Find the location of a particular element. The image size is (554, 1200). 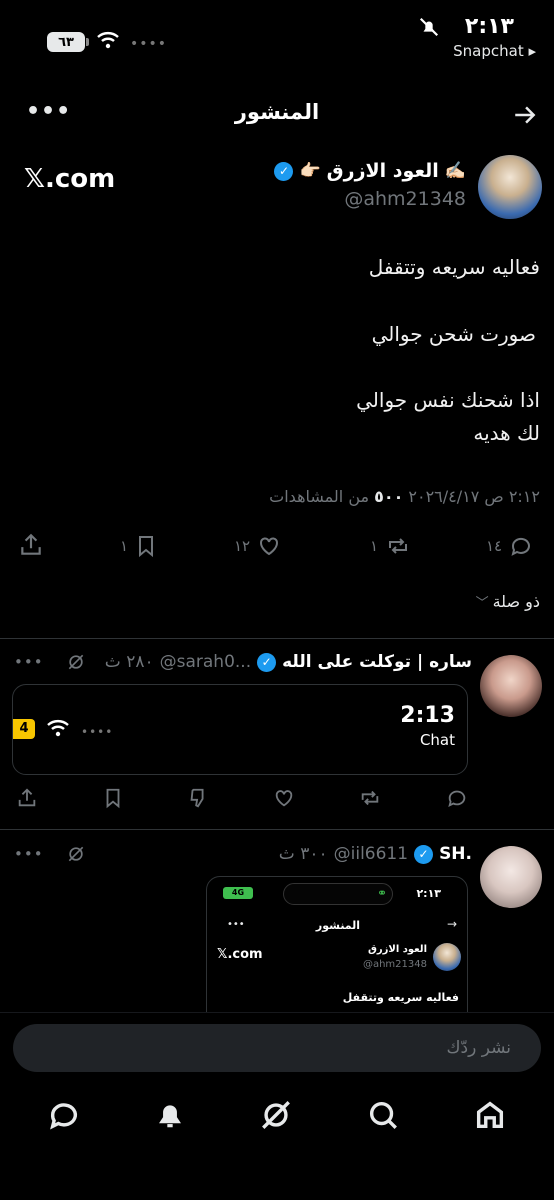

back-to-app-link: Snapchat ▸ is located at coordinates (494, 51).